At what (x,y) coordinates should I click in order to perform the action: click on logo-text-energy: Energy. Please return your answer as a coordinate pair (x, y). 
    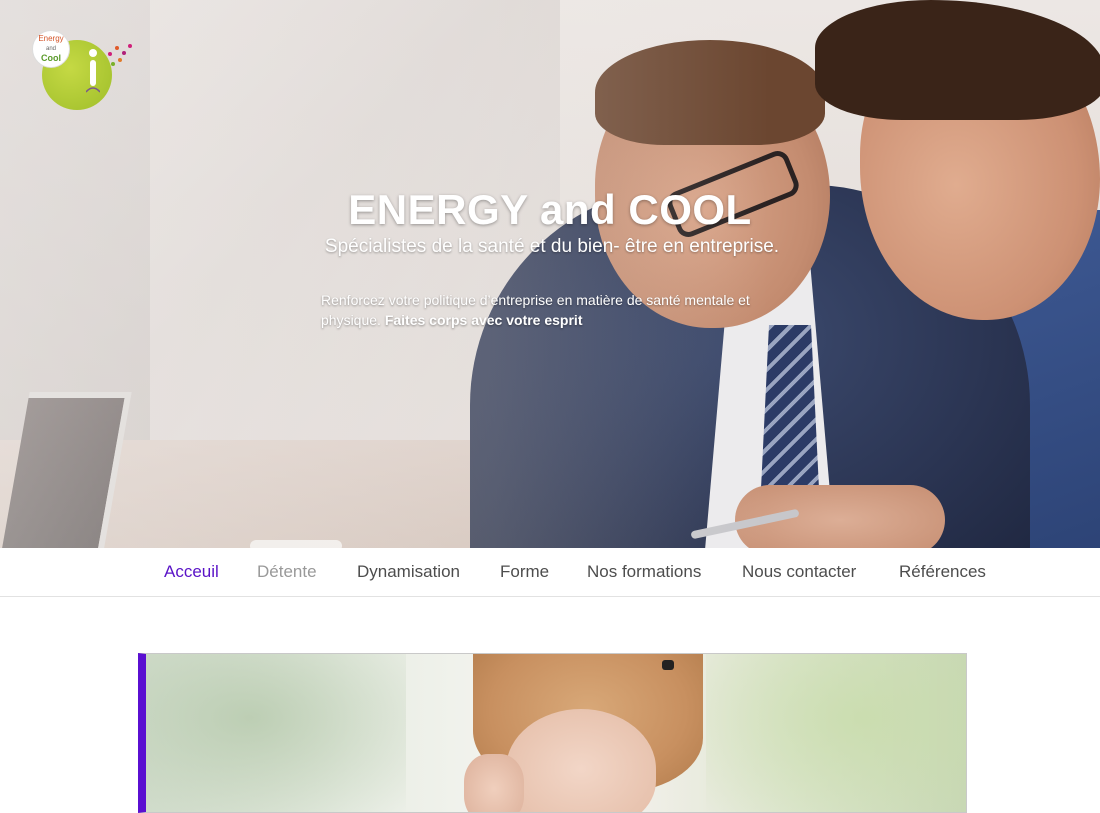
    Looking at the image, I should click on (51, 38).